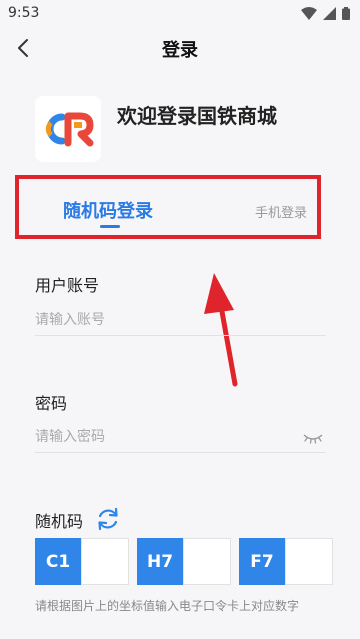 This screenshot has height=639, width=360. What do you see at coordinates (110, 226) in the screenshot?
I see `tab-active-indicator` at bounding box center [110, 226].